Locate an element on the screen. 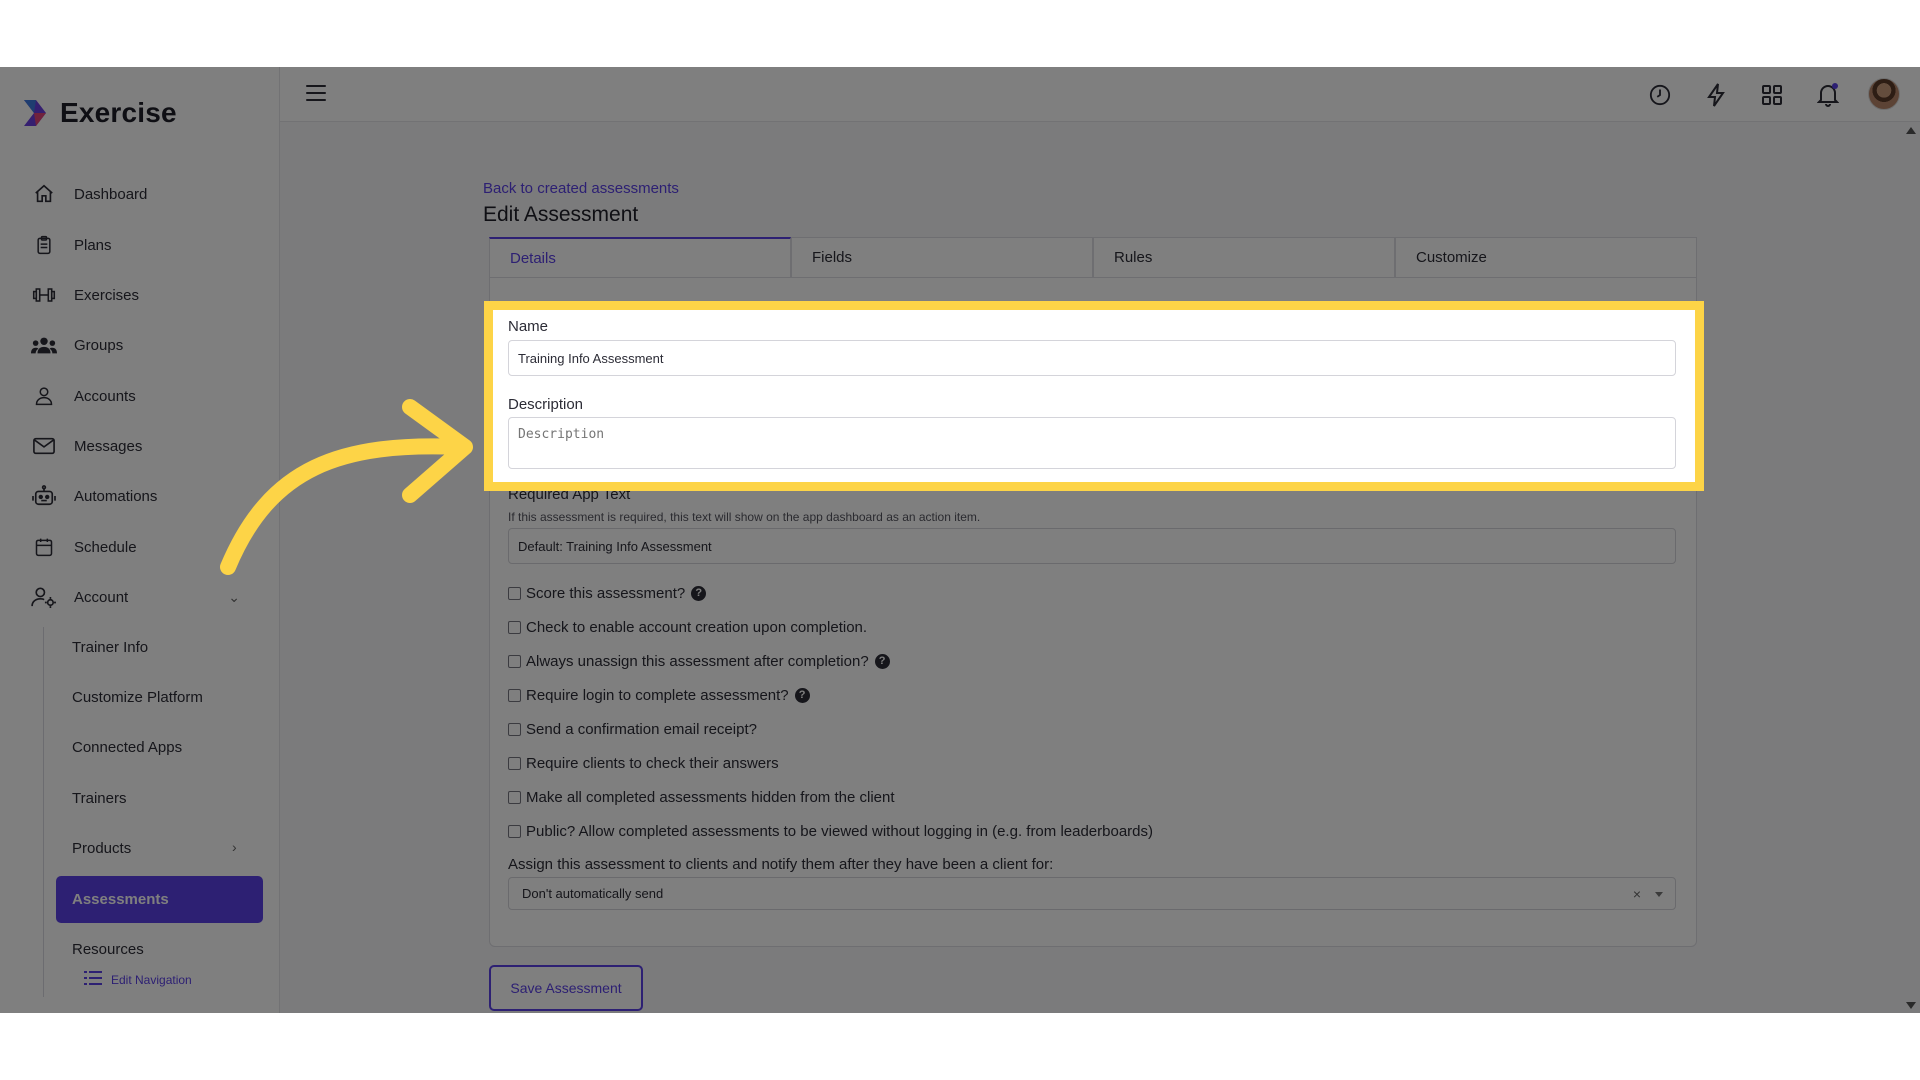 Image resolution: width=1920 pixels, height=1080 pixels. sidebar-item-automations: Automations is located at coordinates (140, 496).